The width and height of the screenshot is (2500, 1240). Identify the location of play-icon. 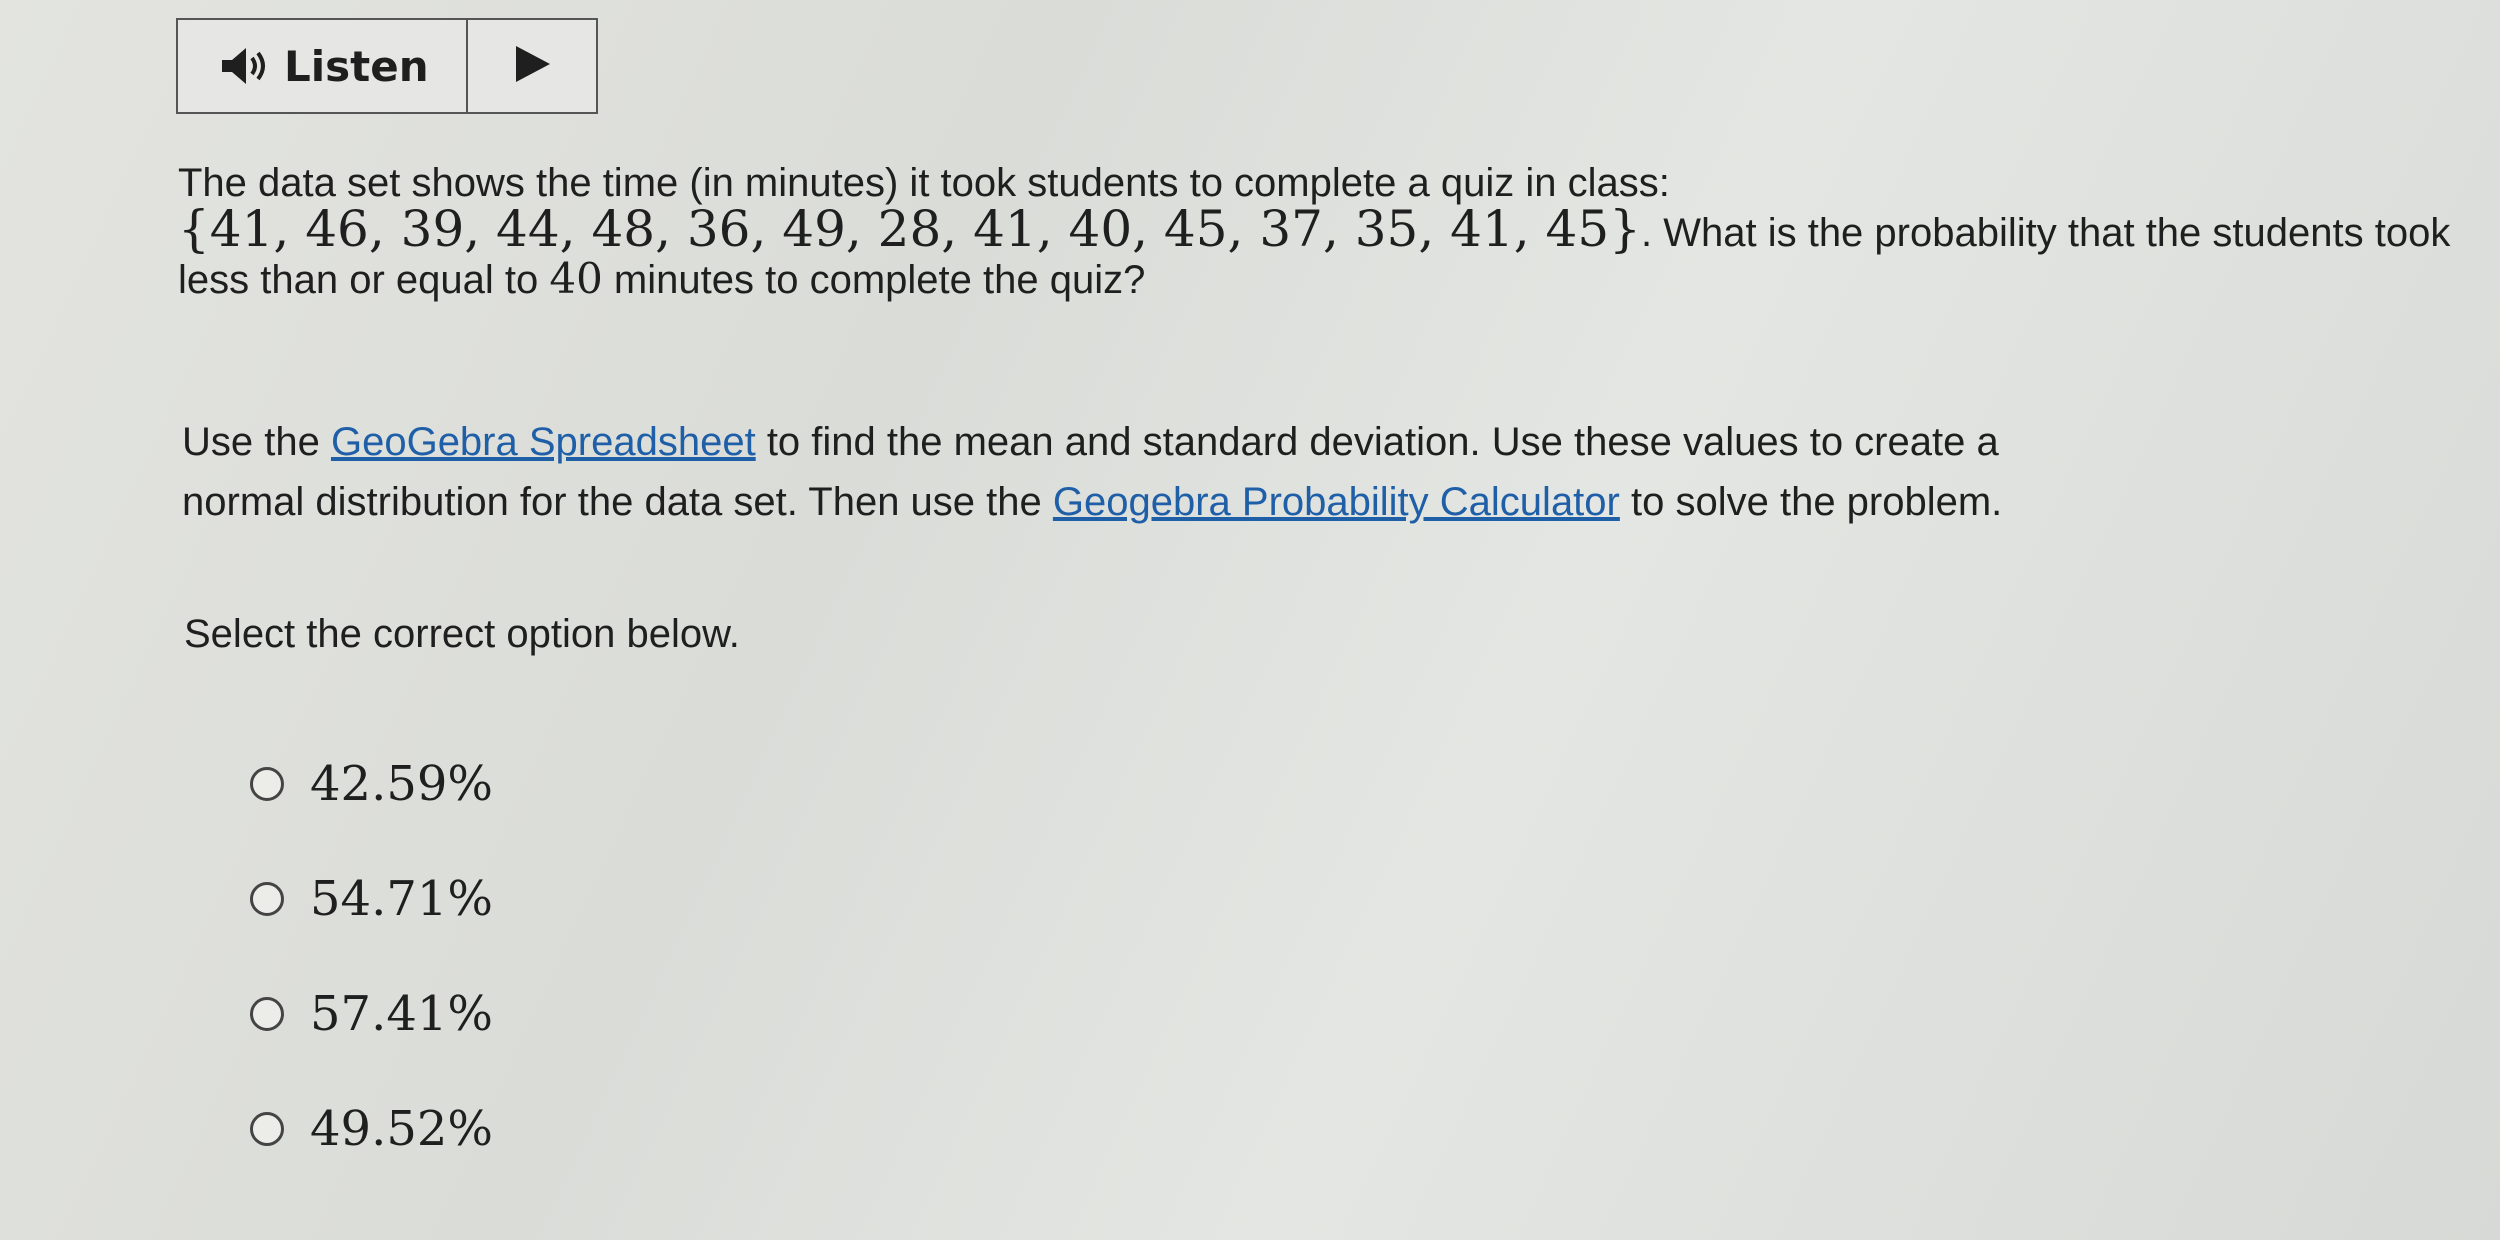
(532, 66).